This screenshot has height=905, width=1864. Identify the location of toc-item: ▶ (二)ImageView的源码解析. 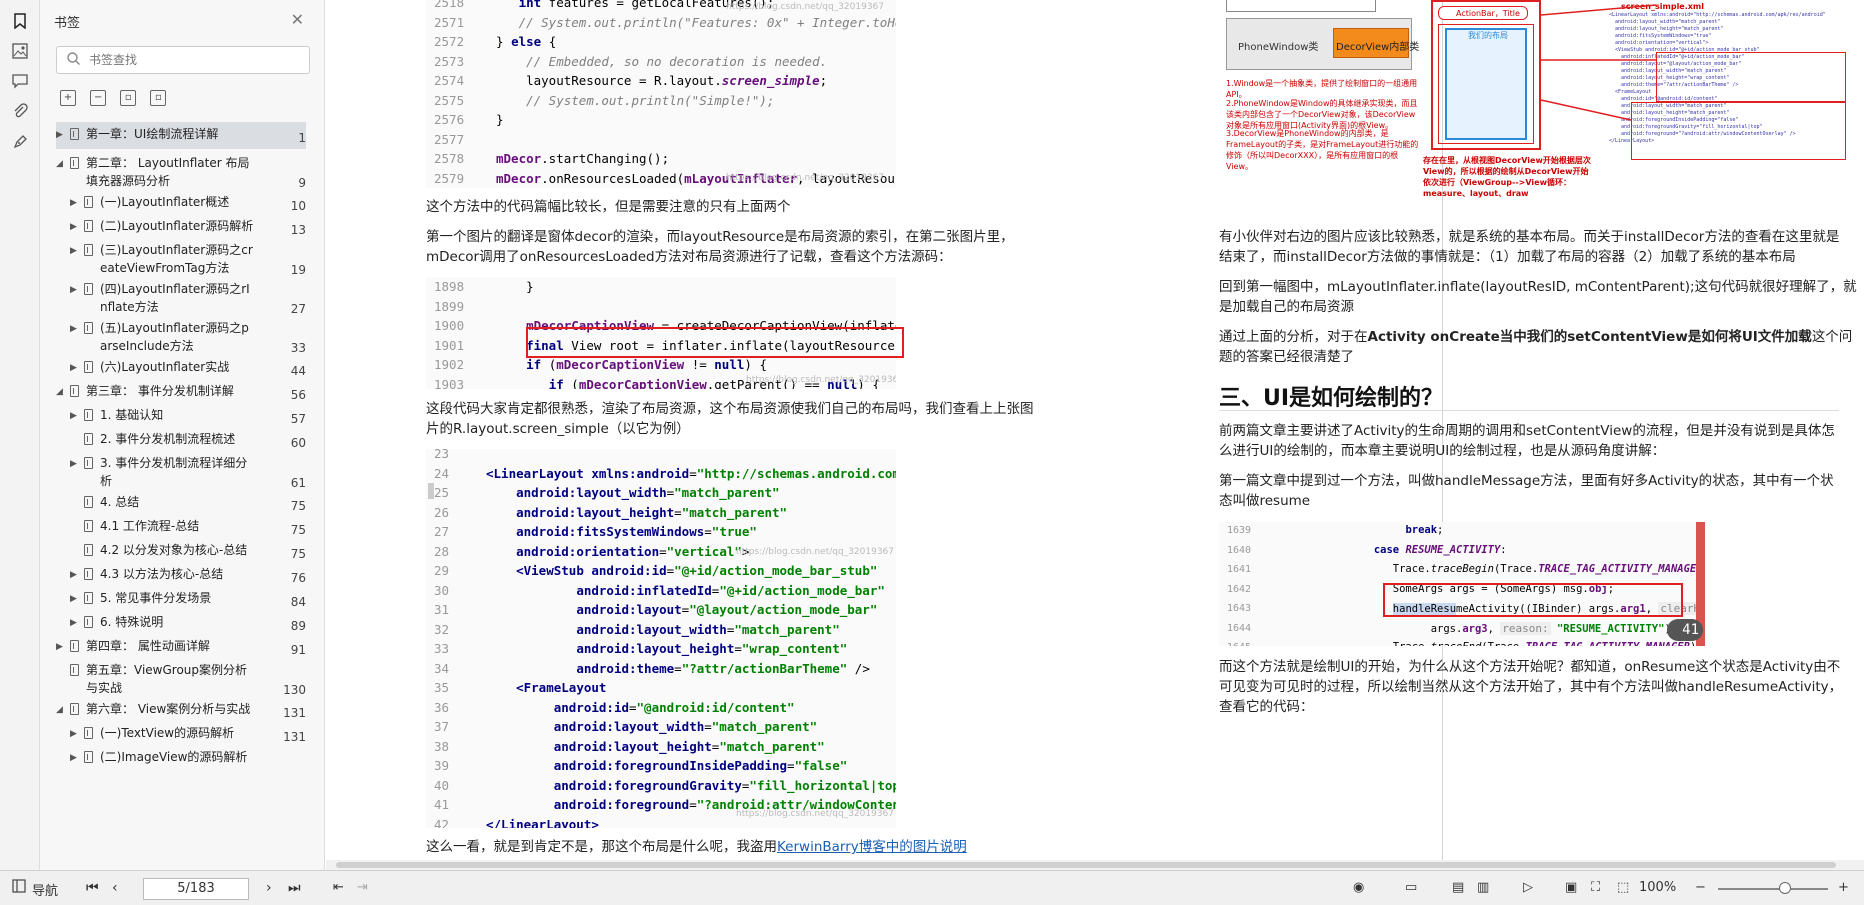
(181, 756).